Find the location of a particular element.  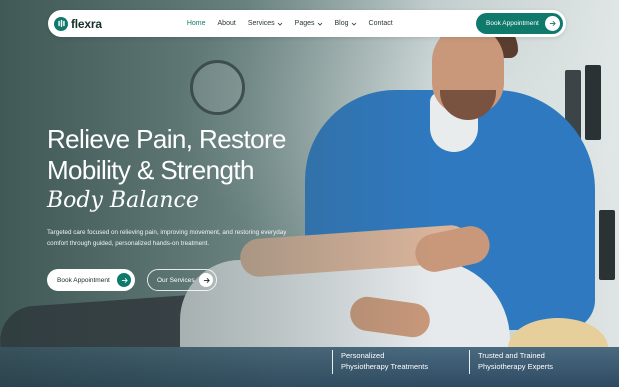

nav-item-pages: Pages is located at coordinates (309, 23).